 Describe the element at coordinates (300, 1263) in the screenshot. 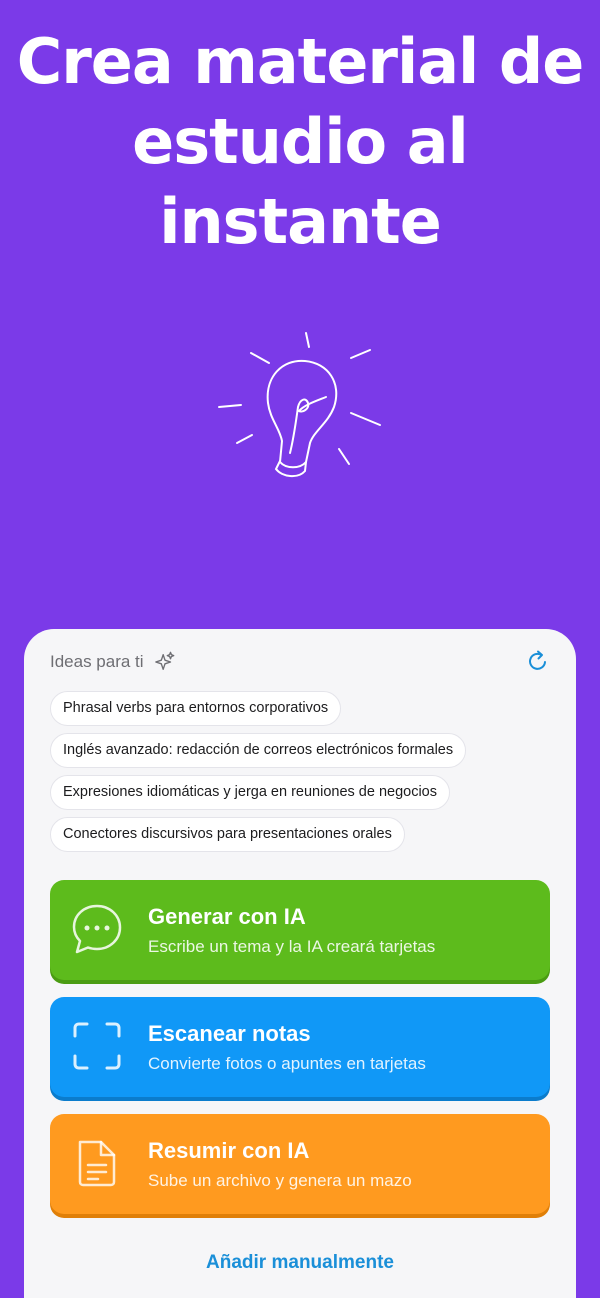

I see `add-manually-link: Añadir manualmente` at that location.